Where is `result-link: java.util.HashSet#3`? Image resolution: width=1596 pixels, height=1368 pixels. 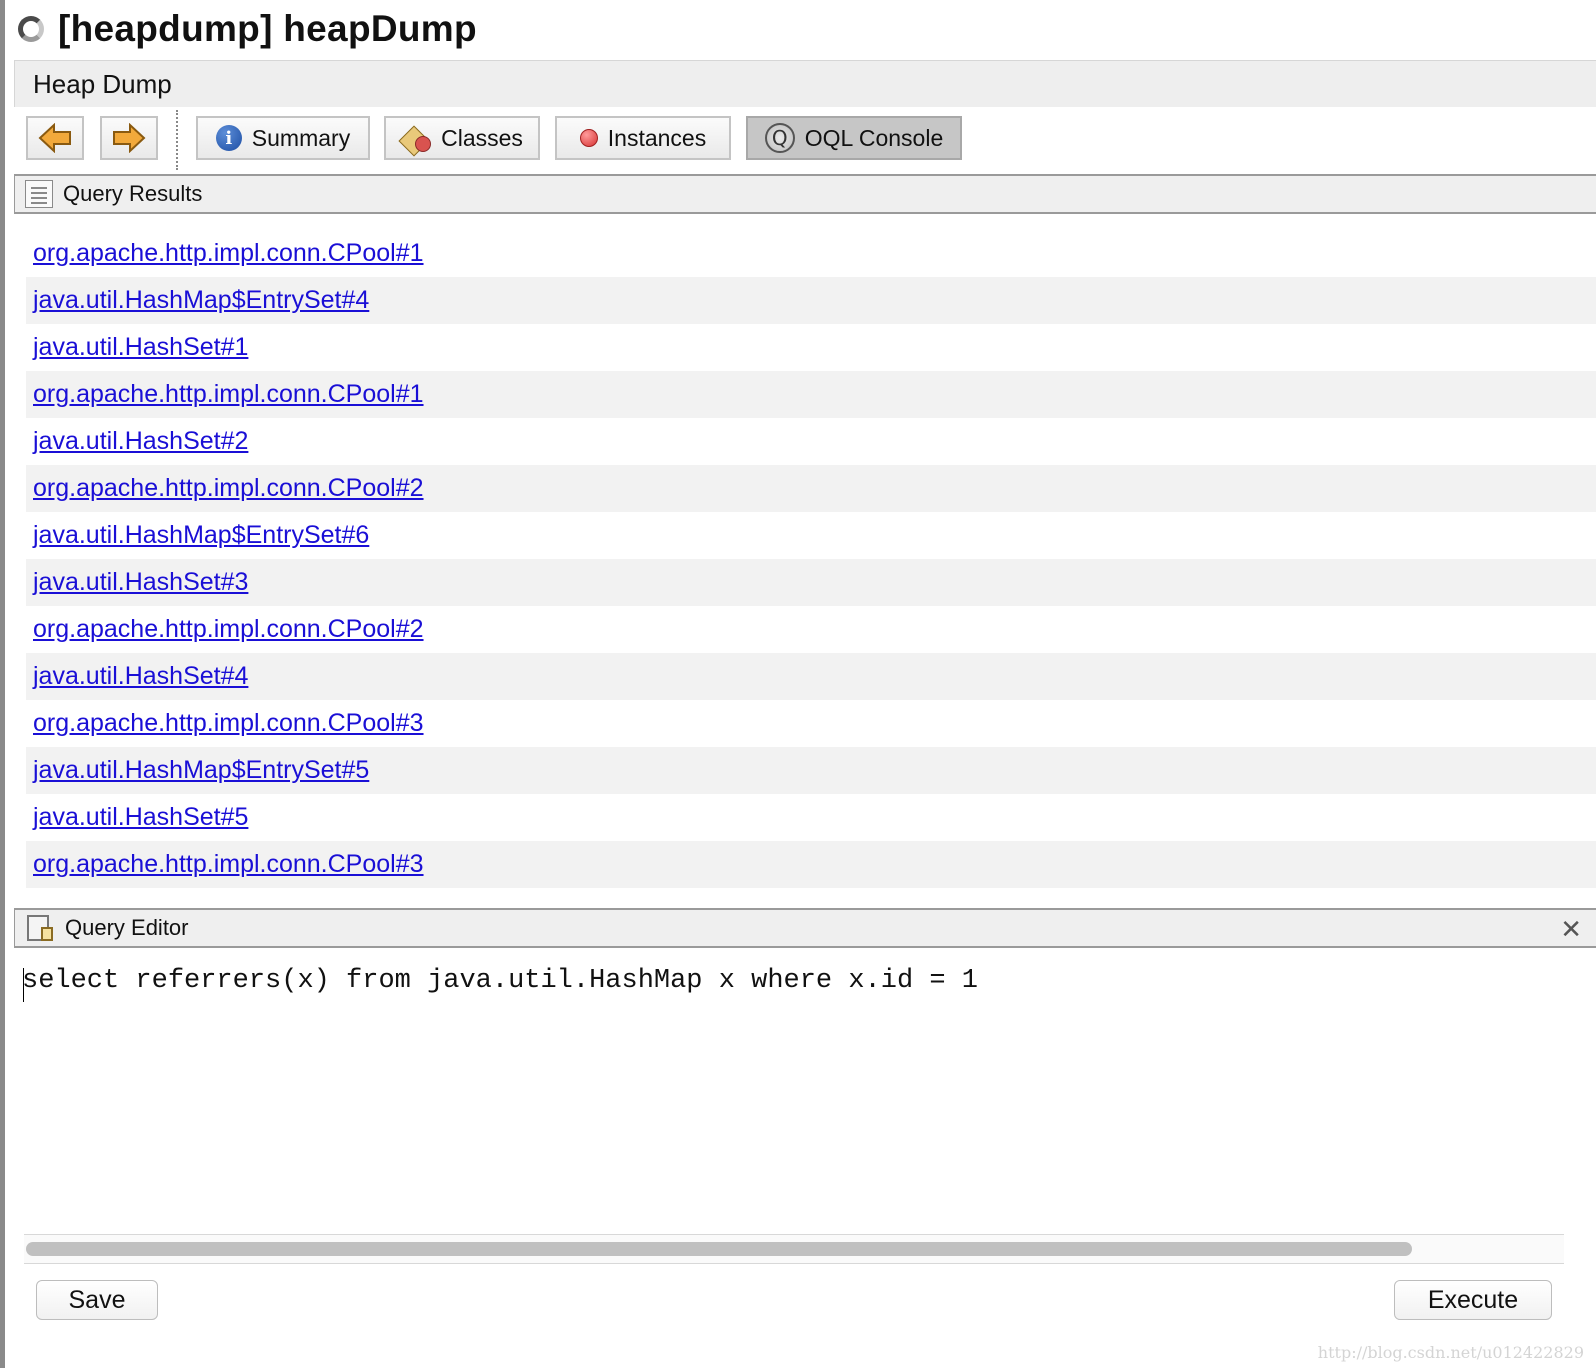
result-link: java.util.HashSet#3 is located at coordinates (140, 582).